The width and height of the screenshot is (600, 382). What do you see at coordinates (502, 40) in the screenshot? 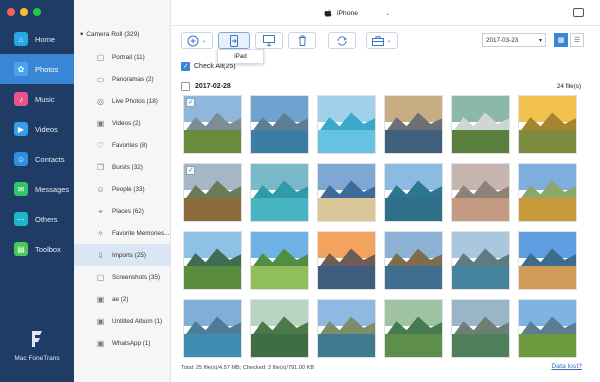
I see `date-filter-value: 2017-03-23` at bounding box center [502, 40].